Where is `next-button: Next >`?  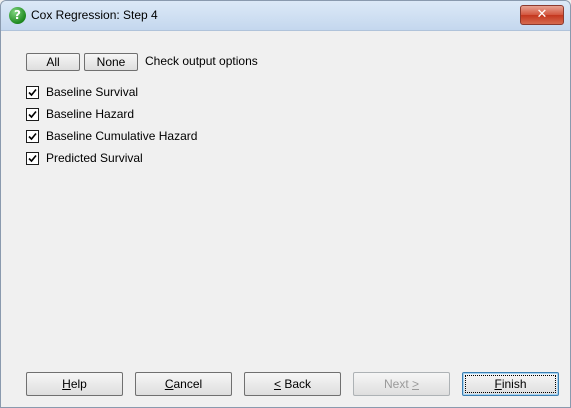
next-button: Next > is located at coordinates (401, 384).